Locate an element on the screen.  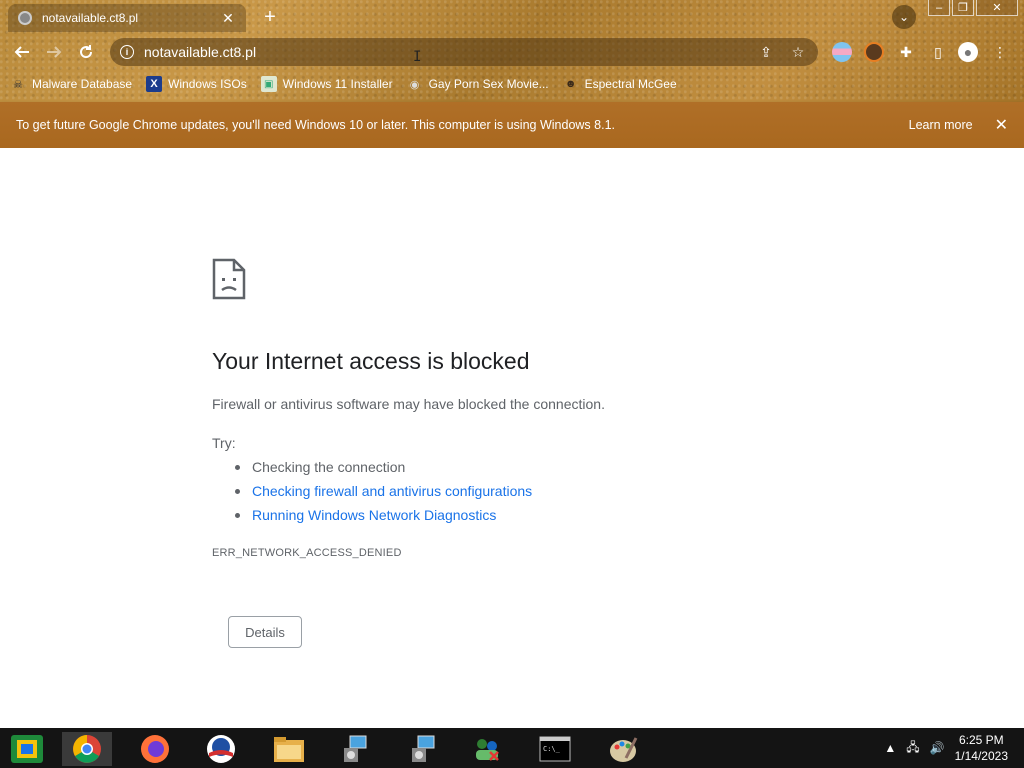
bookmark-windows-11-installer: ▣ Windows 11 Installer is located at coordinates (326, 84).